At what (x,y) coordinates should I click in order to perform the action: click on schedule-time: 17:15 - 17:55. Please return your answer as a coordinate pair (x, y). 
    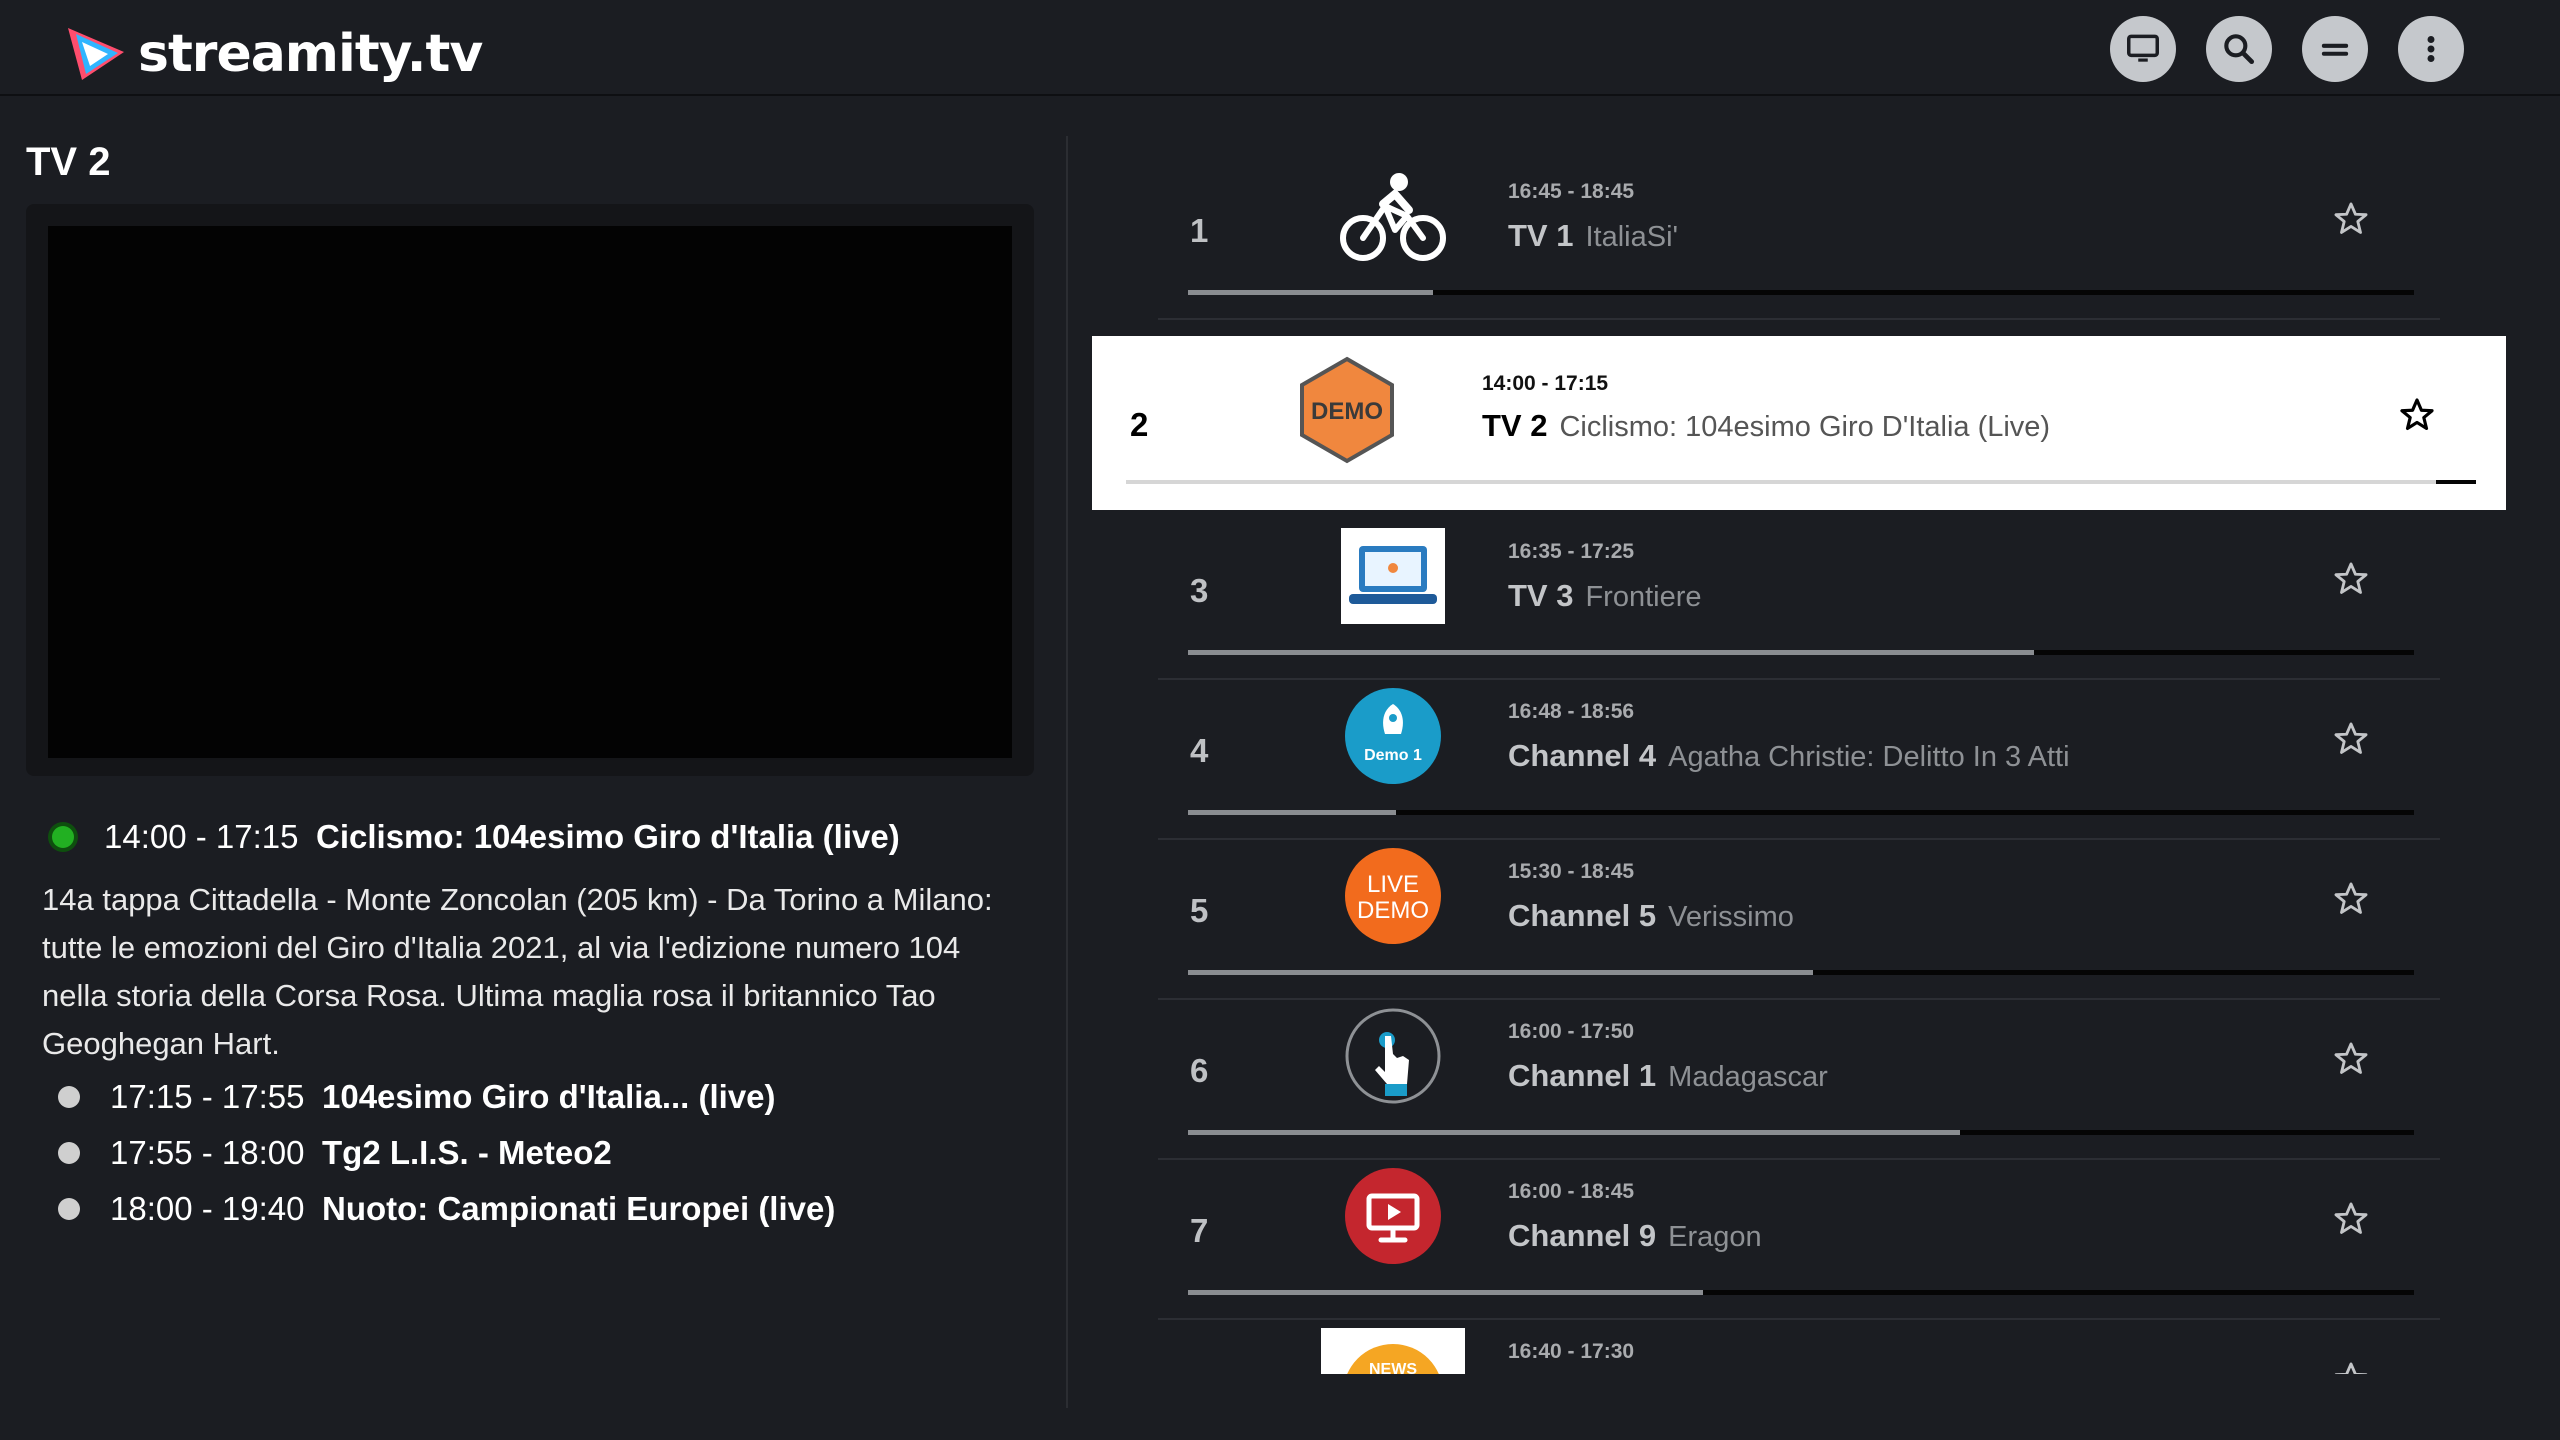
    Looking at the image, I should click on (207, 1096).